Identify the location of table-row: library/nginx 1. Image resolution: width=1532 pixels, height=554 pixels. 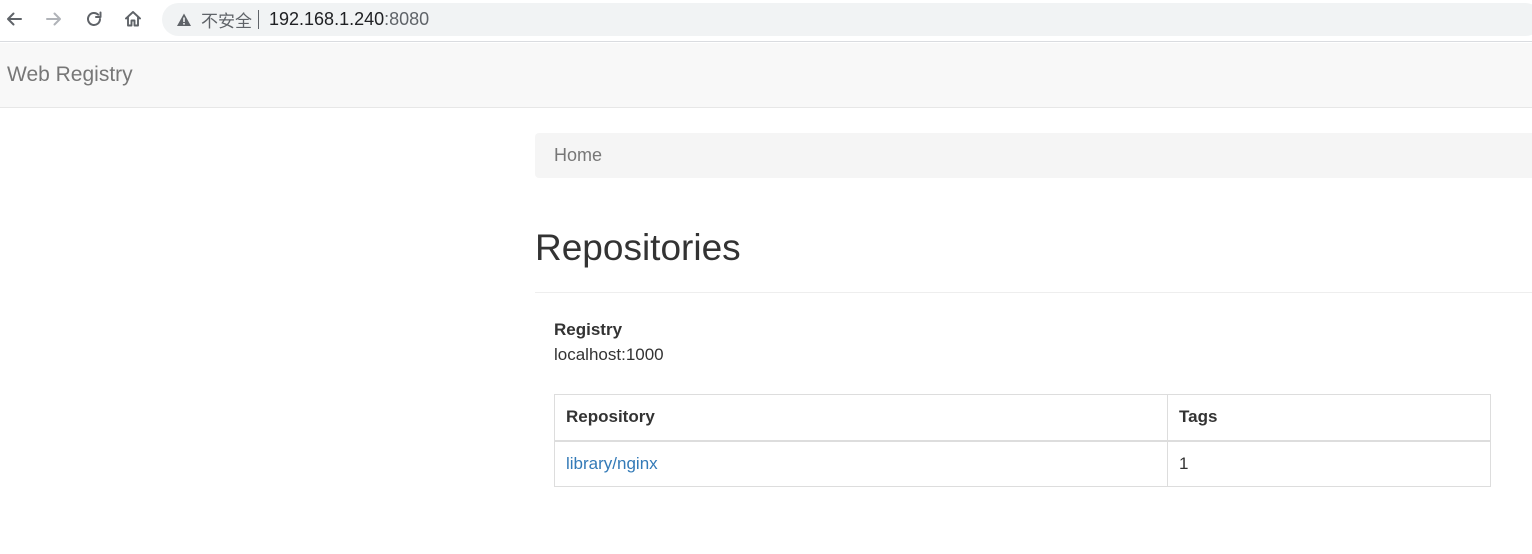
(1022, 463).